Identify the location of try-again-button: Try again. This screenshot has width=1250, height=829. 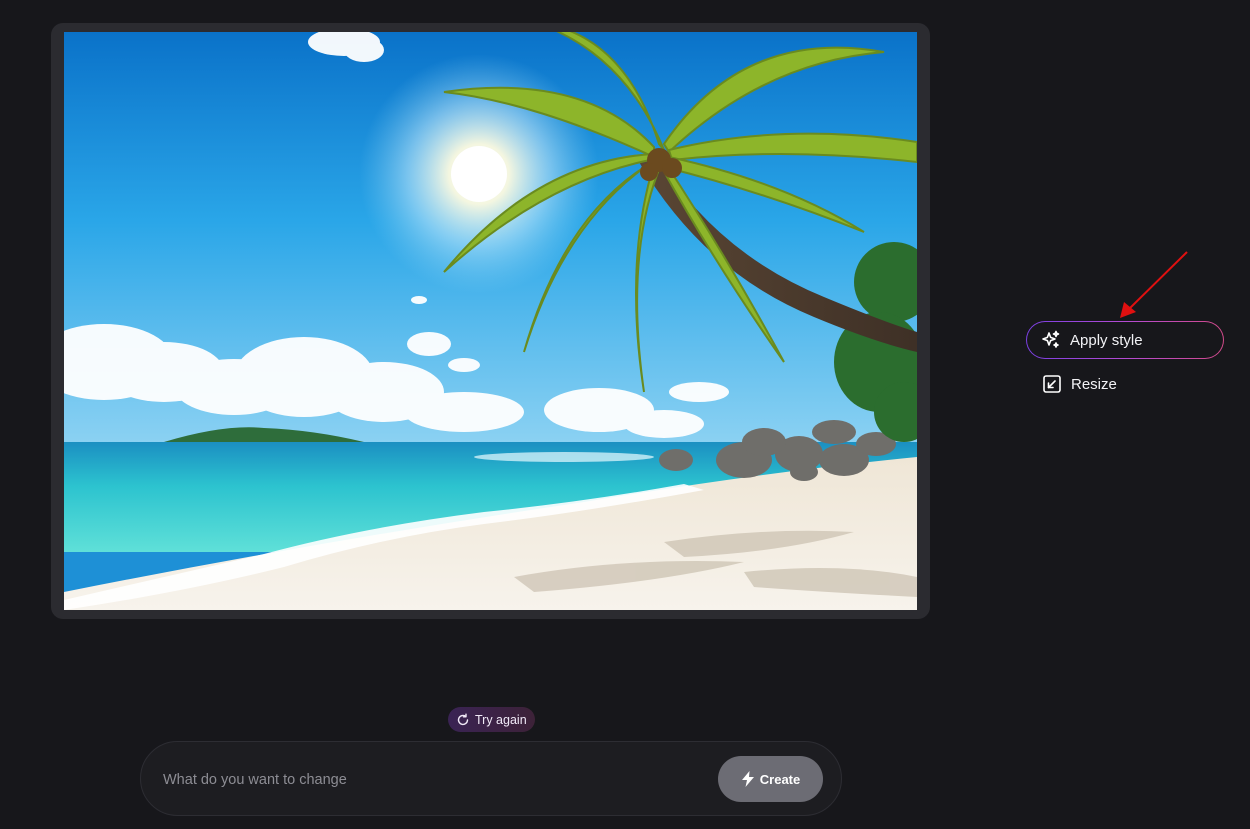
(491, 719).